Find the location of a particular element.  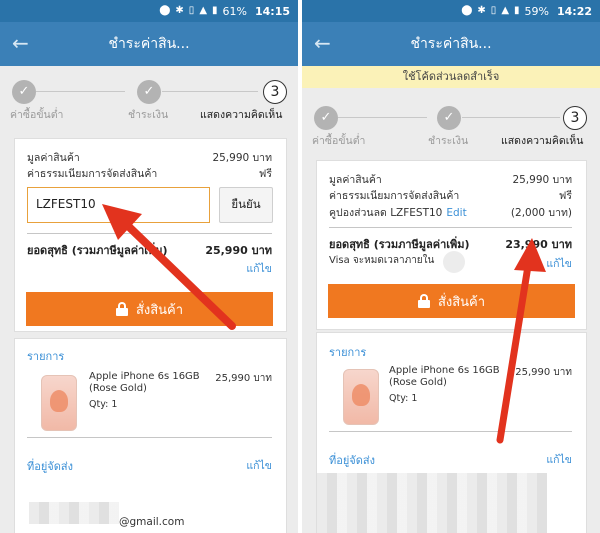

coupon-row: คูปองส่วนลด LZFEST10 Edit (2,000 บาท) is located at coordinates (450, 212).